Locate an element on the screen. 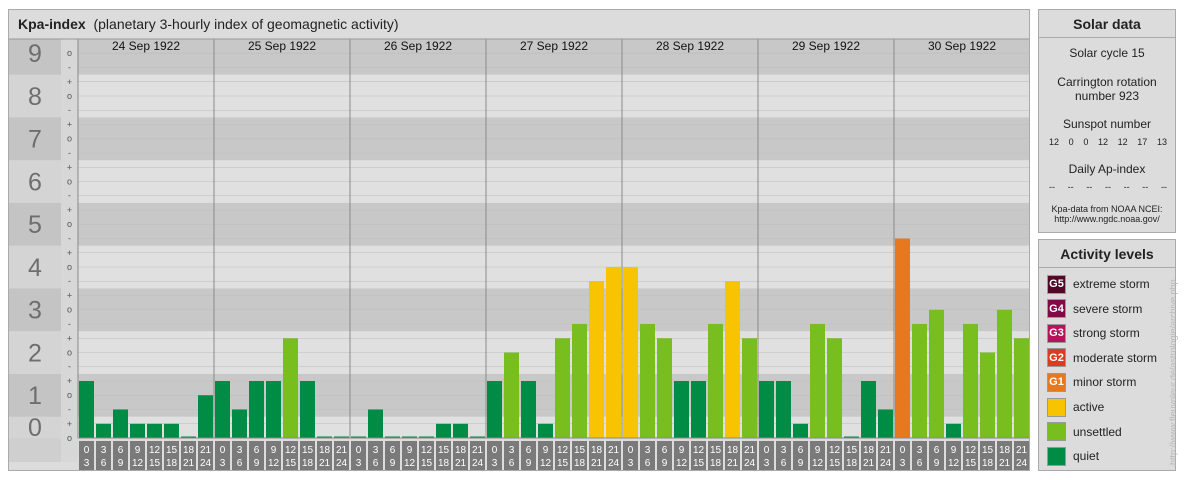  legend-item: unsettled is located at coordinates (1084, 432).